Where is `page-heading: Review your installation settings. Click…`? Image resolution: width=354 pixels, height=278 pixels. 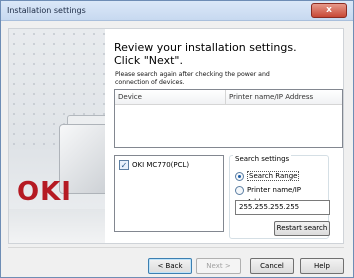 page-heading: Review your installation settings. Click… is located at coordinates (228, 54).